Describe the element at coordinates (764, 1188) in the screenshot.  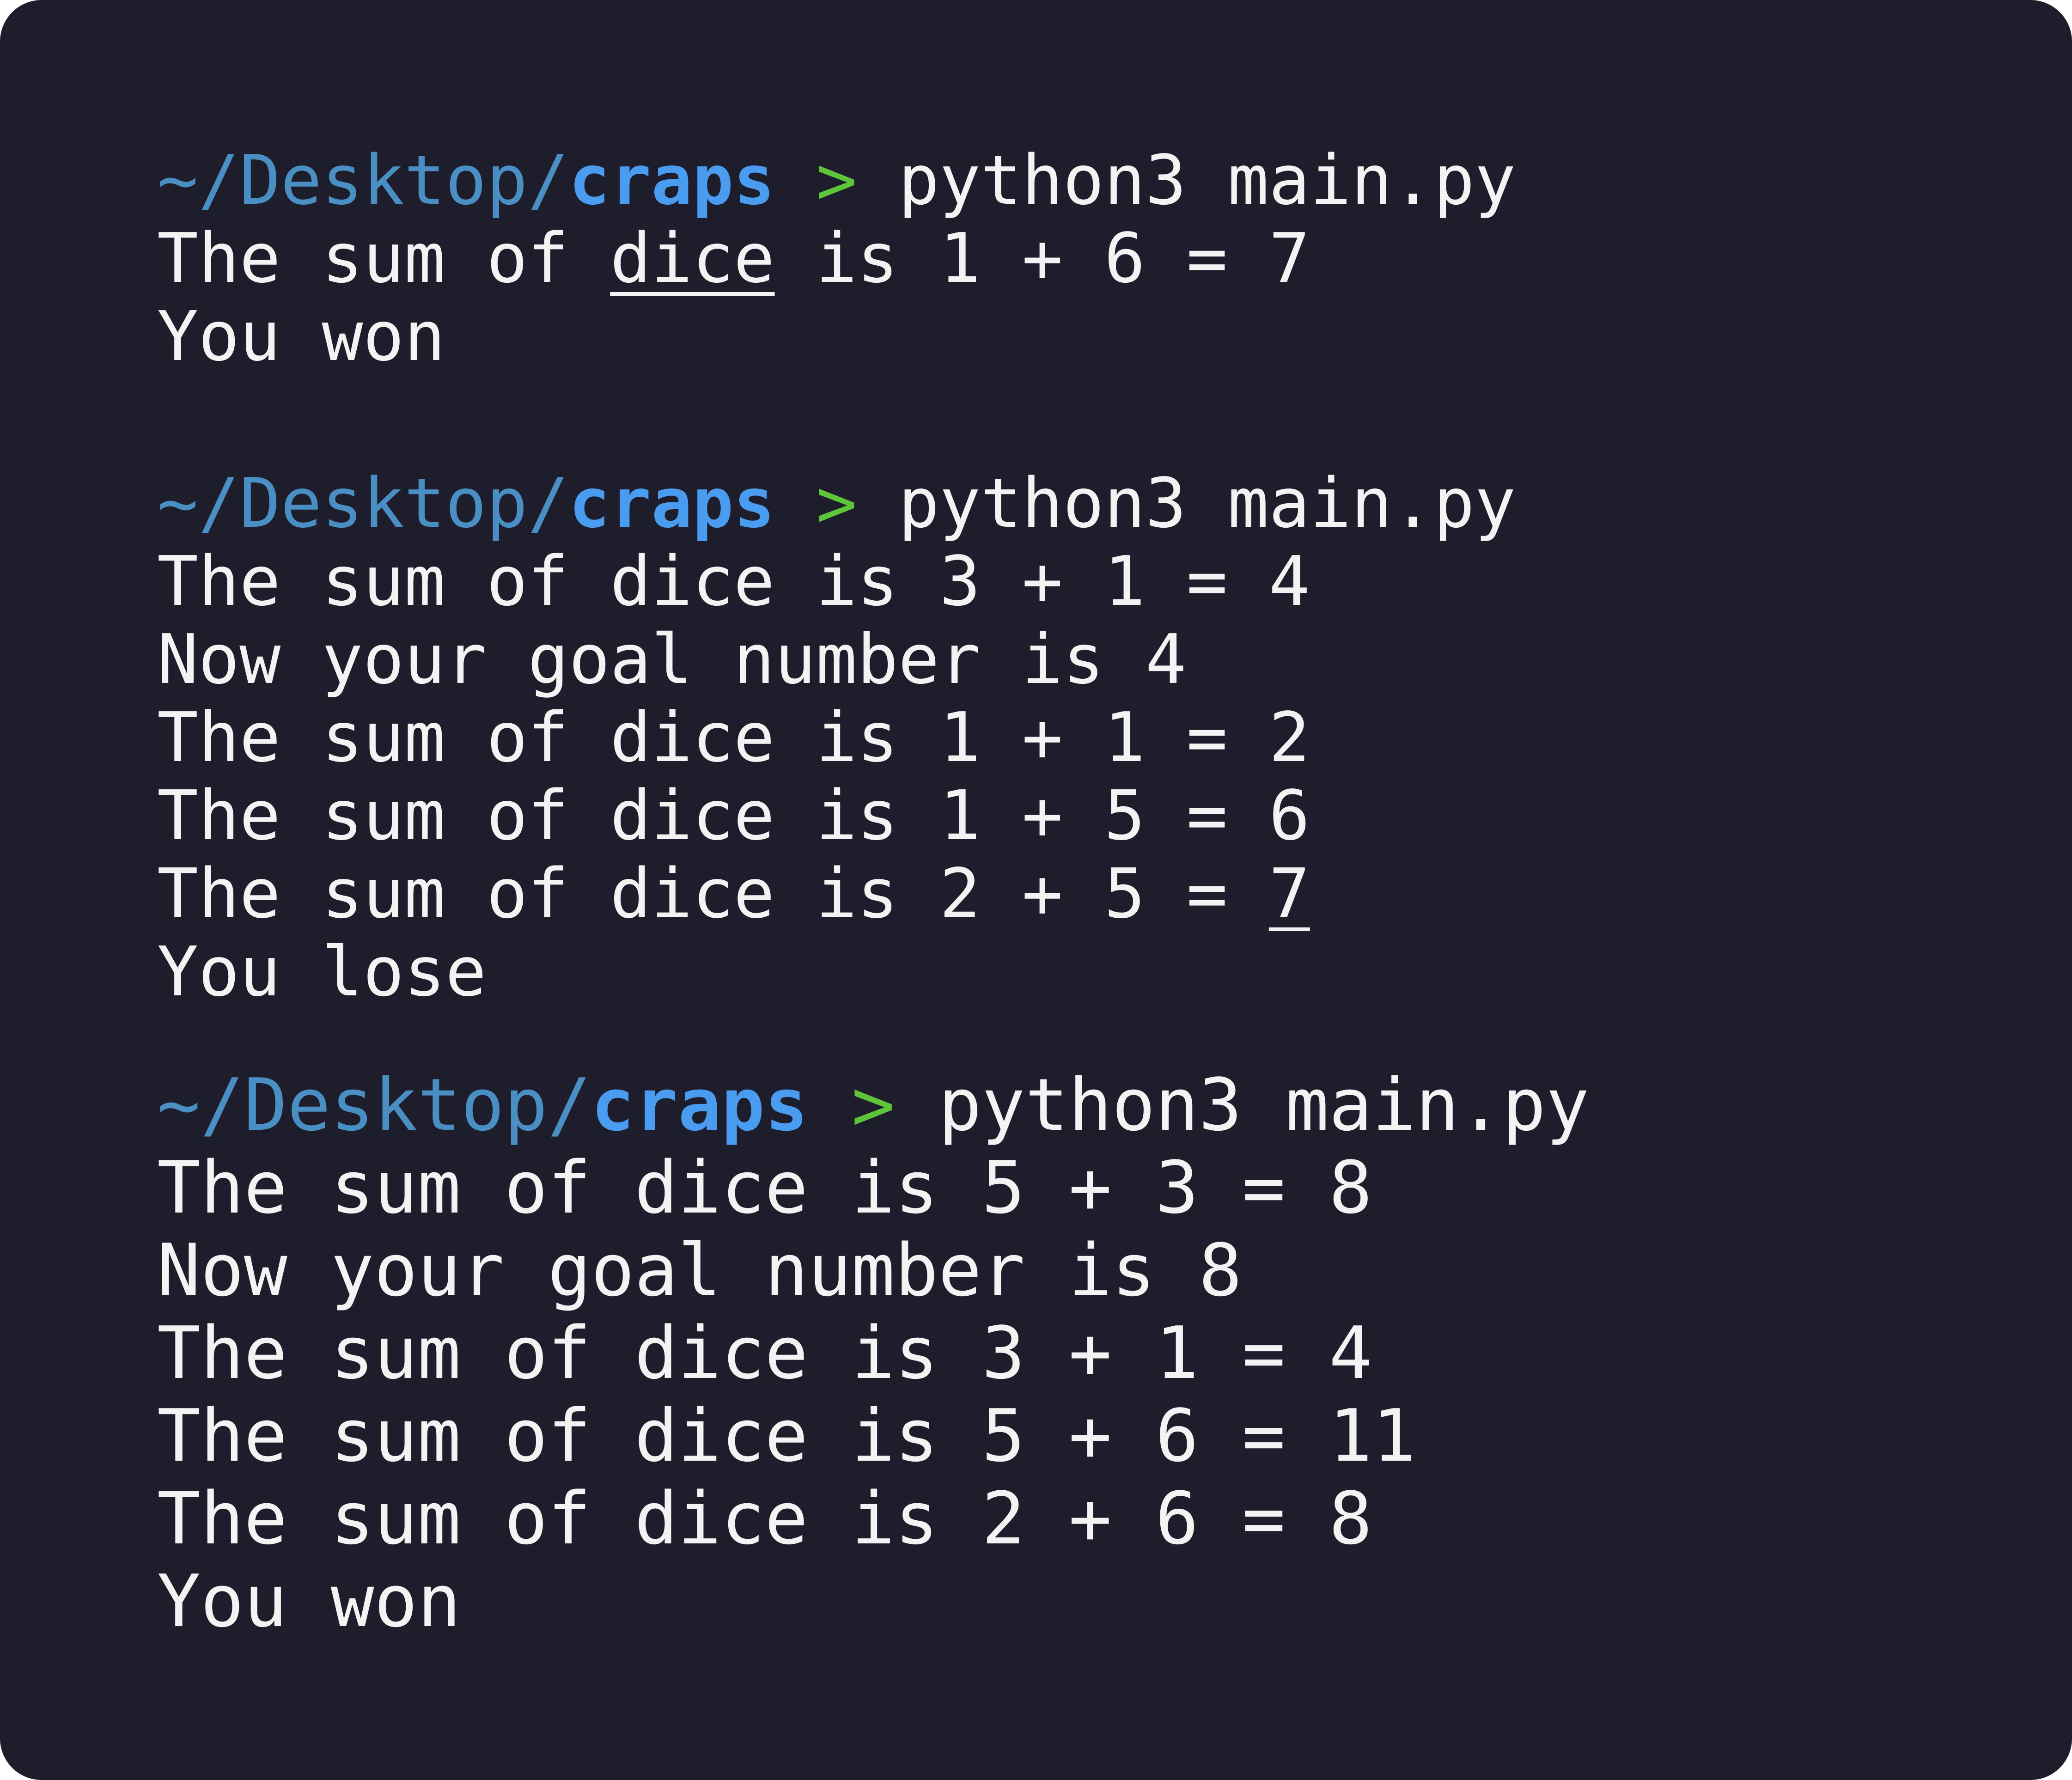
I see `output-line: The sum of dice is 5 + 3 = 8` at that location.